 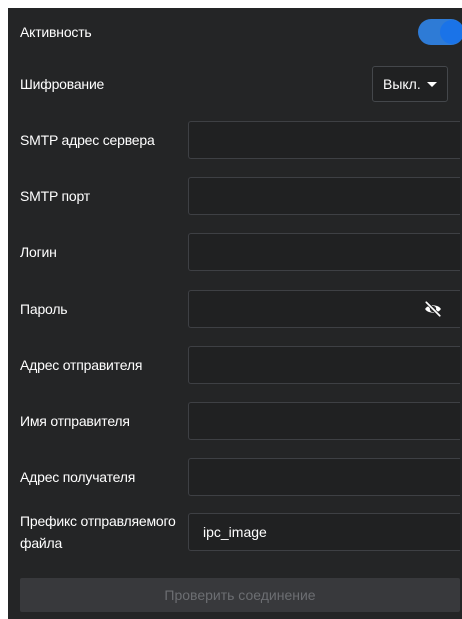 What do you see at coordinates (402, 84) in the screenshot?
I see `encryption-selected-value: Выкл.` at bounding box center [402, 84].